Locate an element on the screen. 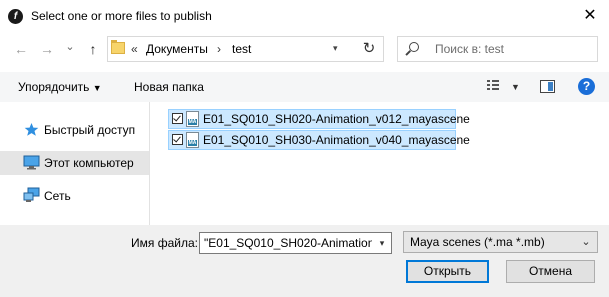 The width and height of the screenshot is (609, 297). window-title: Select one or more files to publish is located at coordinates (121, 16).